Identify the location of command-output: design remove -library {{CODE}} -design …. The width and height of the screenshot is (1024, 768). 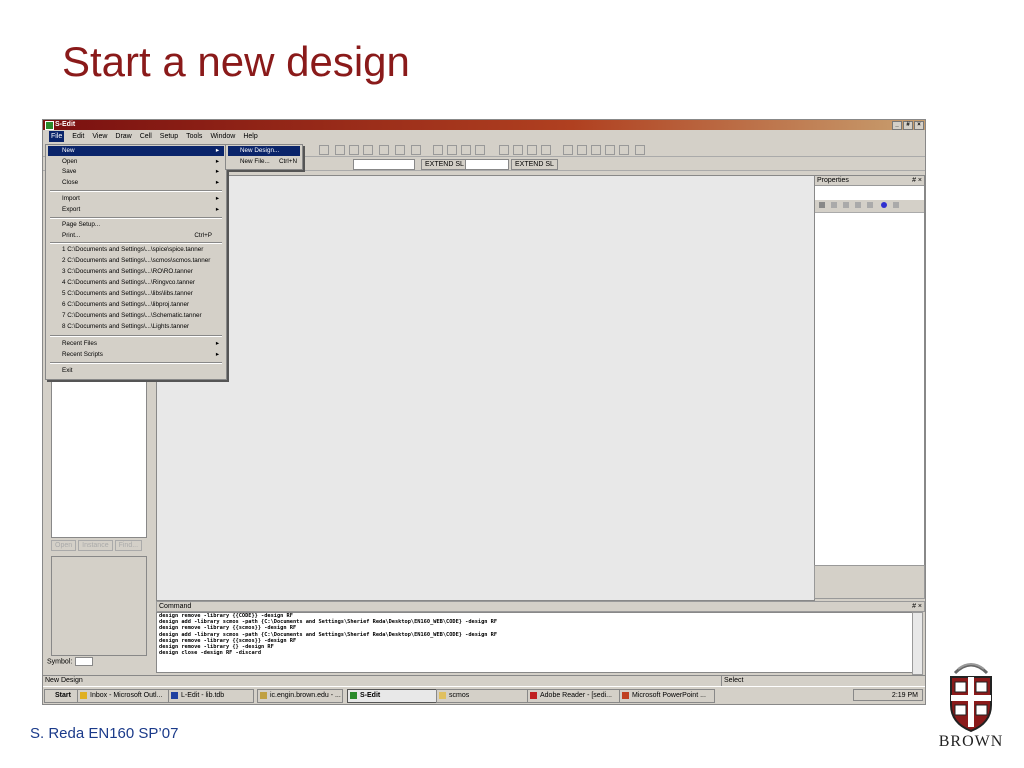
(535, 642).